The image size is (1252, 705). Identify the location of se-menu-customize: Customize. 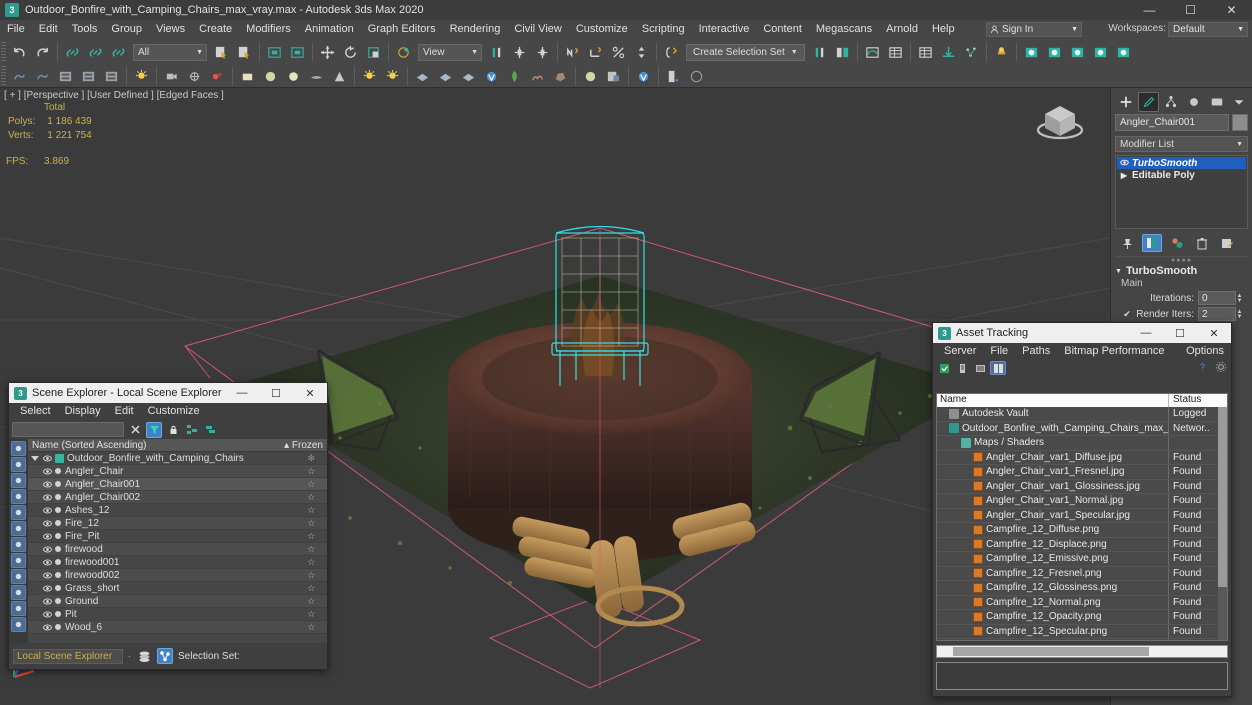
(174, 411).